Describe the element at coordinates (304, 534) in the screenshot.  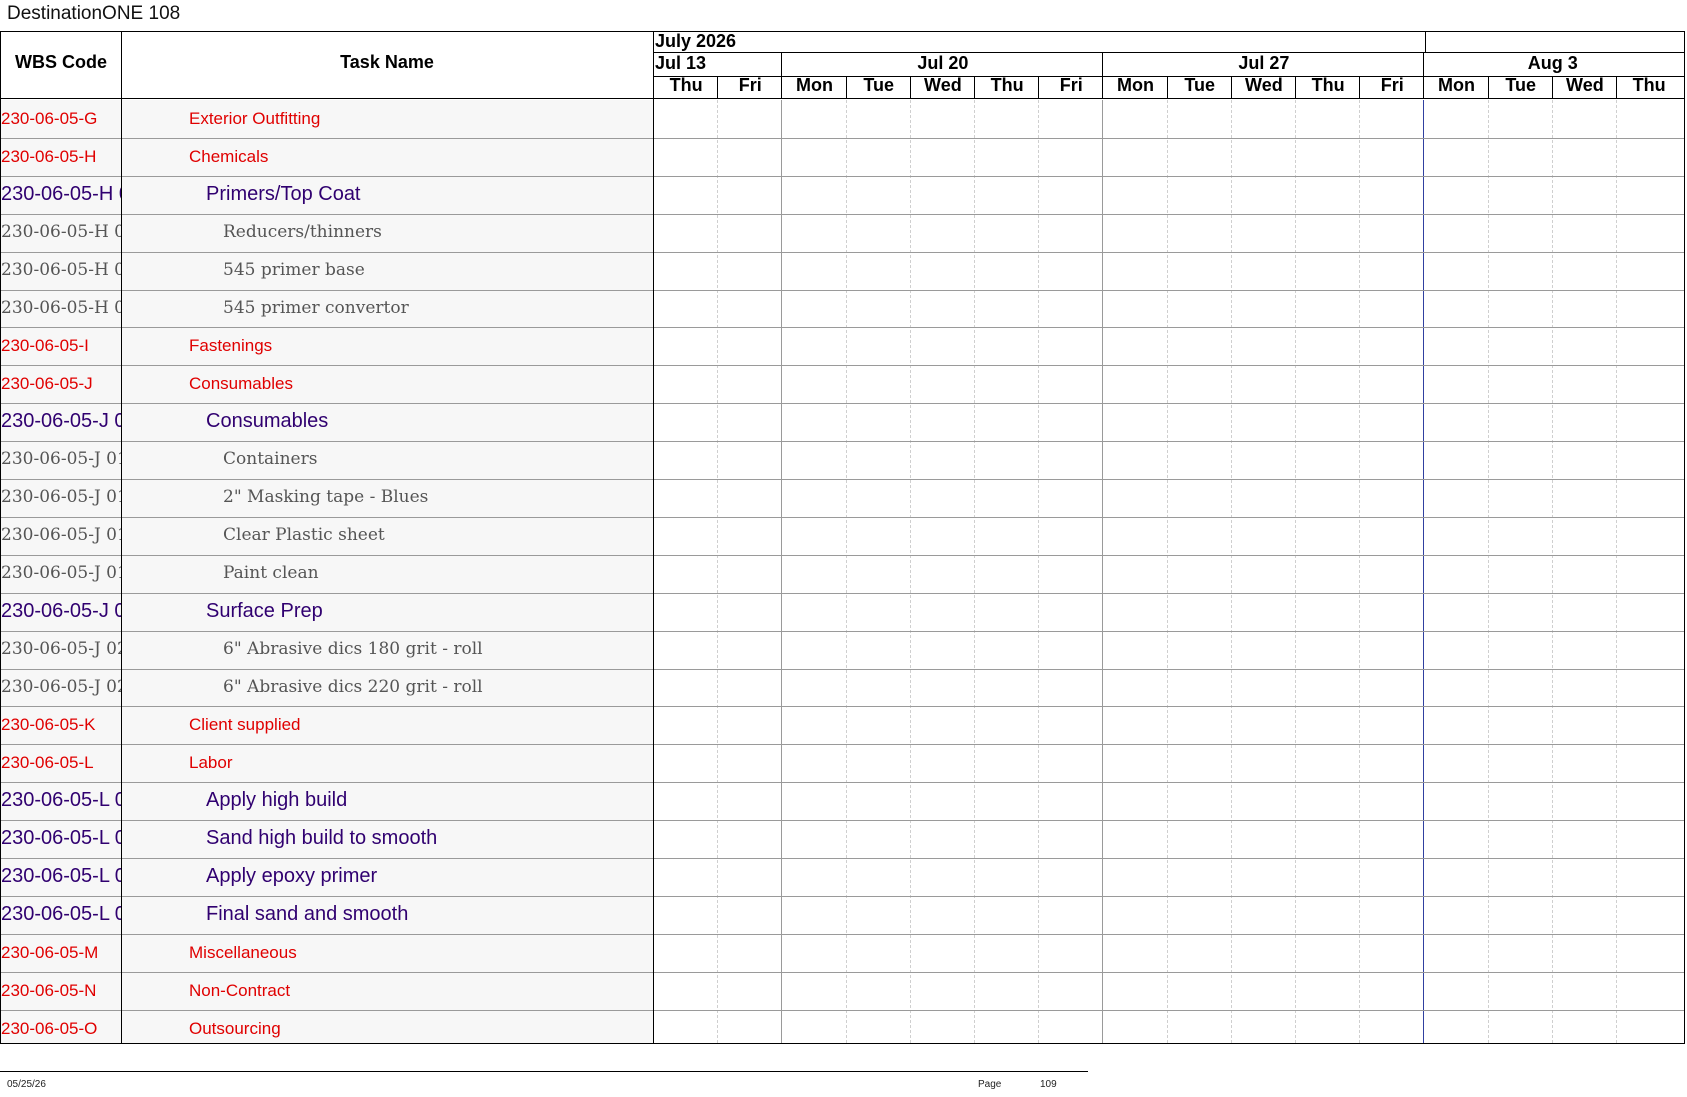
I see `task-name-cell: Clear Plastic sheet` at that location.